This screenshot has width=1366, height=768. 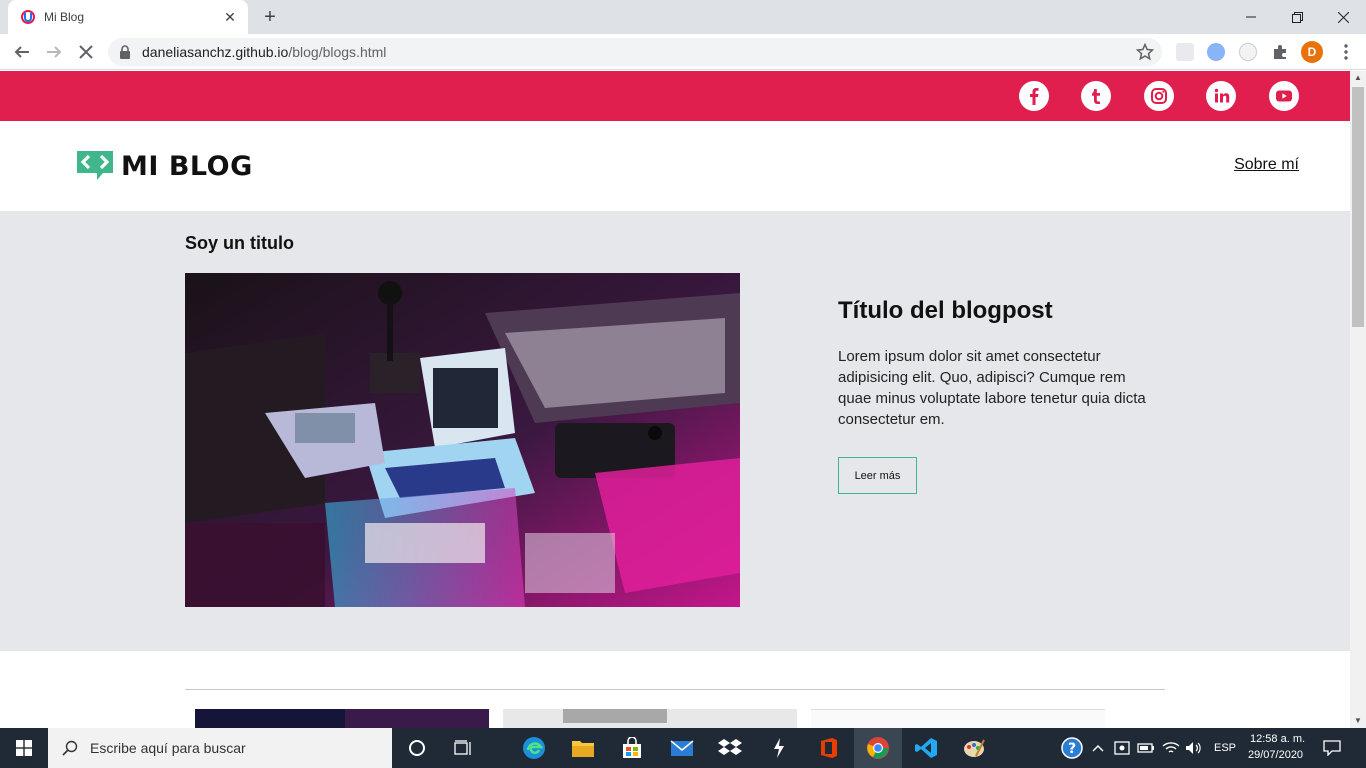 What do you see at coordinates (1297, 17) in the screenshot?
I see `restore-icon` at bounding box center [1297, 17].